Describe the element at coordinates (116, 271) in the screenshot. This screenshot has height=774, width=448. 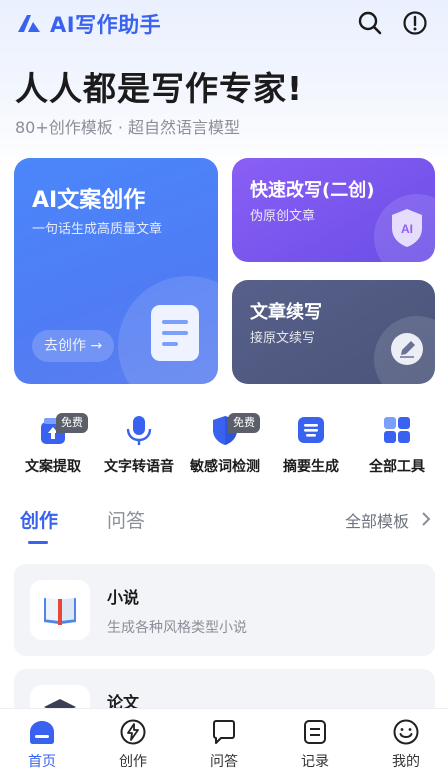
I see `ai-copywriting-card: AI文案创作 一句话生成高质量文章 去创作 →` at that location.